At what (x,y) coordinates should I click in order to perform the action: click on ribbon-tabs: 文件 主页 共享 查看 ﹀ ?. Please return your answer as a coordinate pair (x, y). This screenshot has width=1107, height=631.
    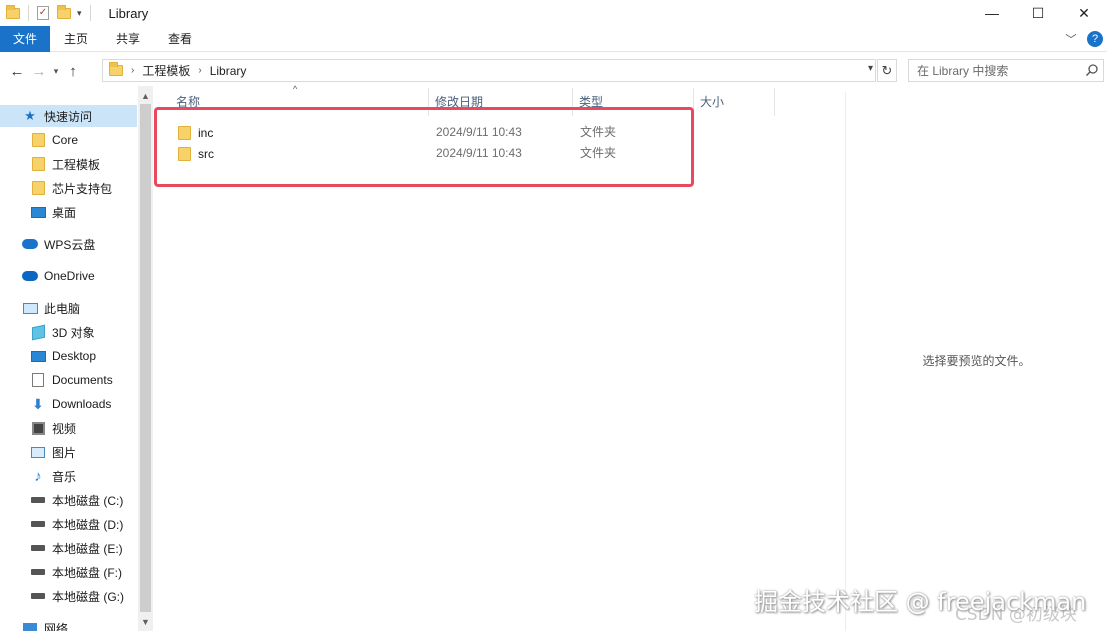
    Looking at the image, I should click on (553, 38).